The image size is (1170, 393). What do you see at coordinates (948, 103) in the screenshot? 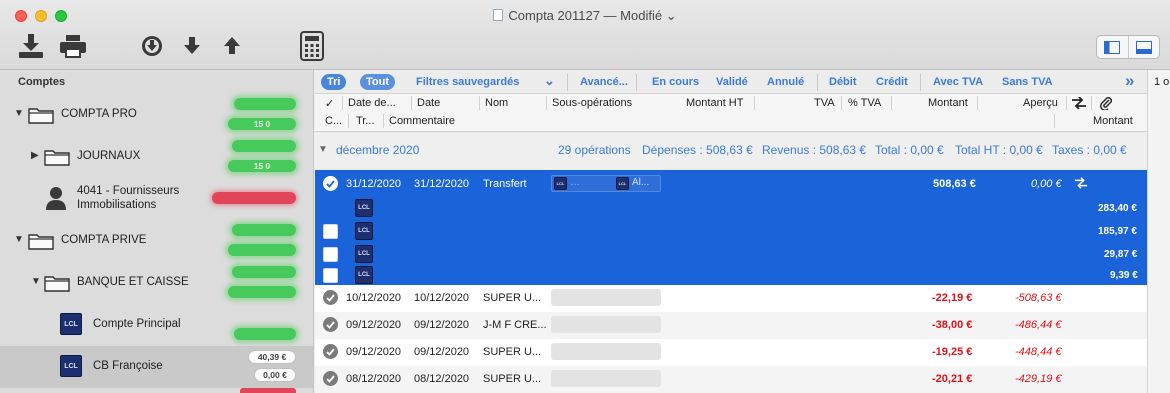
I see `column-header-montant: Montant` at bounding box center [948, 103].